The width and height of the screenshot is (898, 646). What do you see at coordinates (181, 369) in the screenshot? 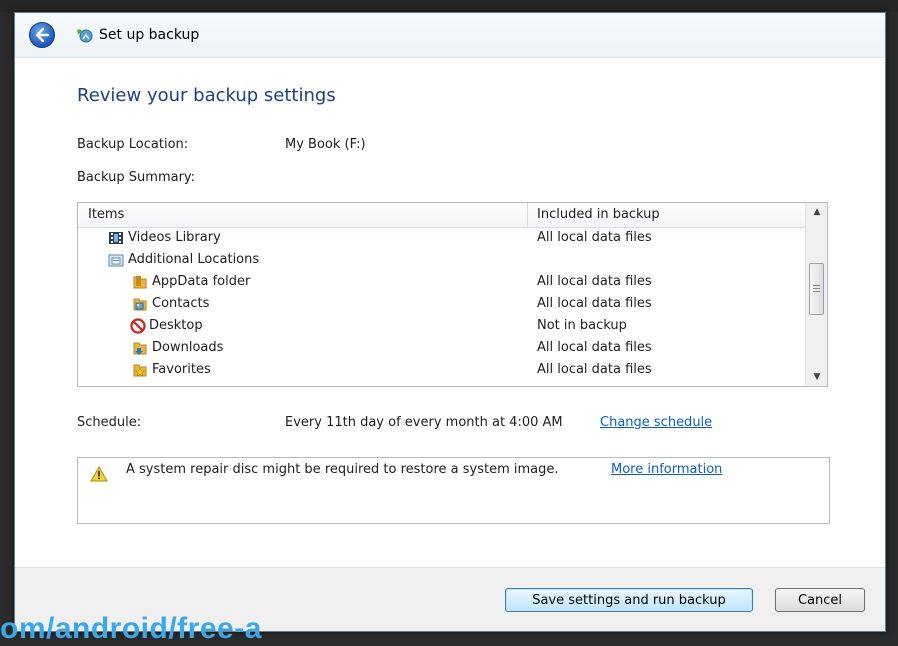
I see `item-name: Favorites` at bounding box center [181, 369].